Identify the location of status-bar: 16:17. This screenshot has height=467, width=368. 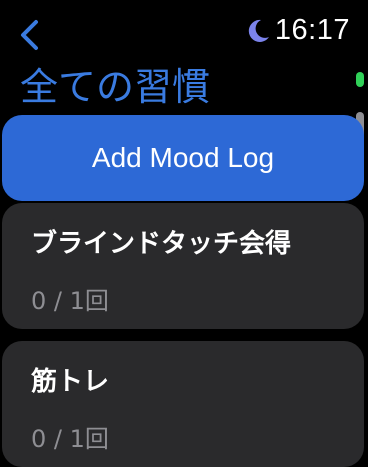
(297, 30).